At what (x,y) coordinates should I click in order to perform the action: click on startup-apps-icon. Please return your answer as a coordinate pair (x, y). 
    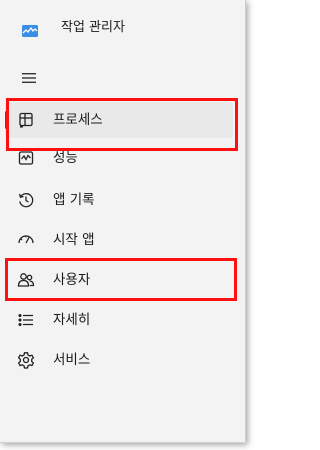
    Looking at the image, I should click on (26, 240).